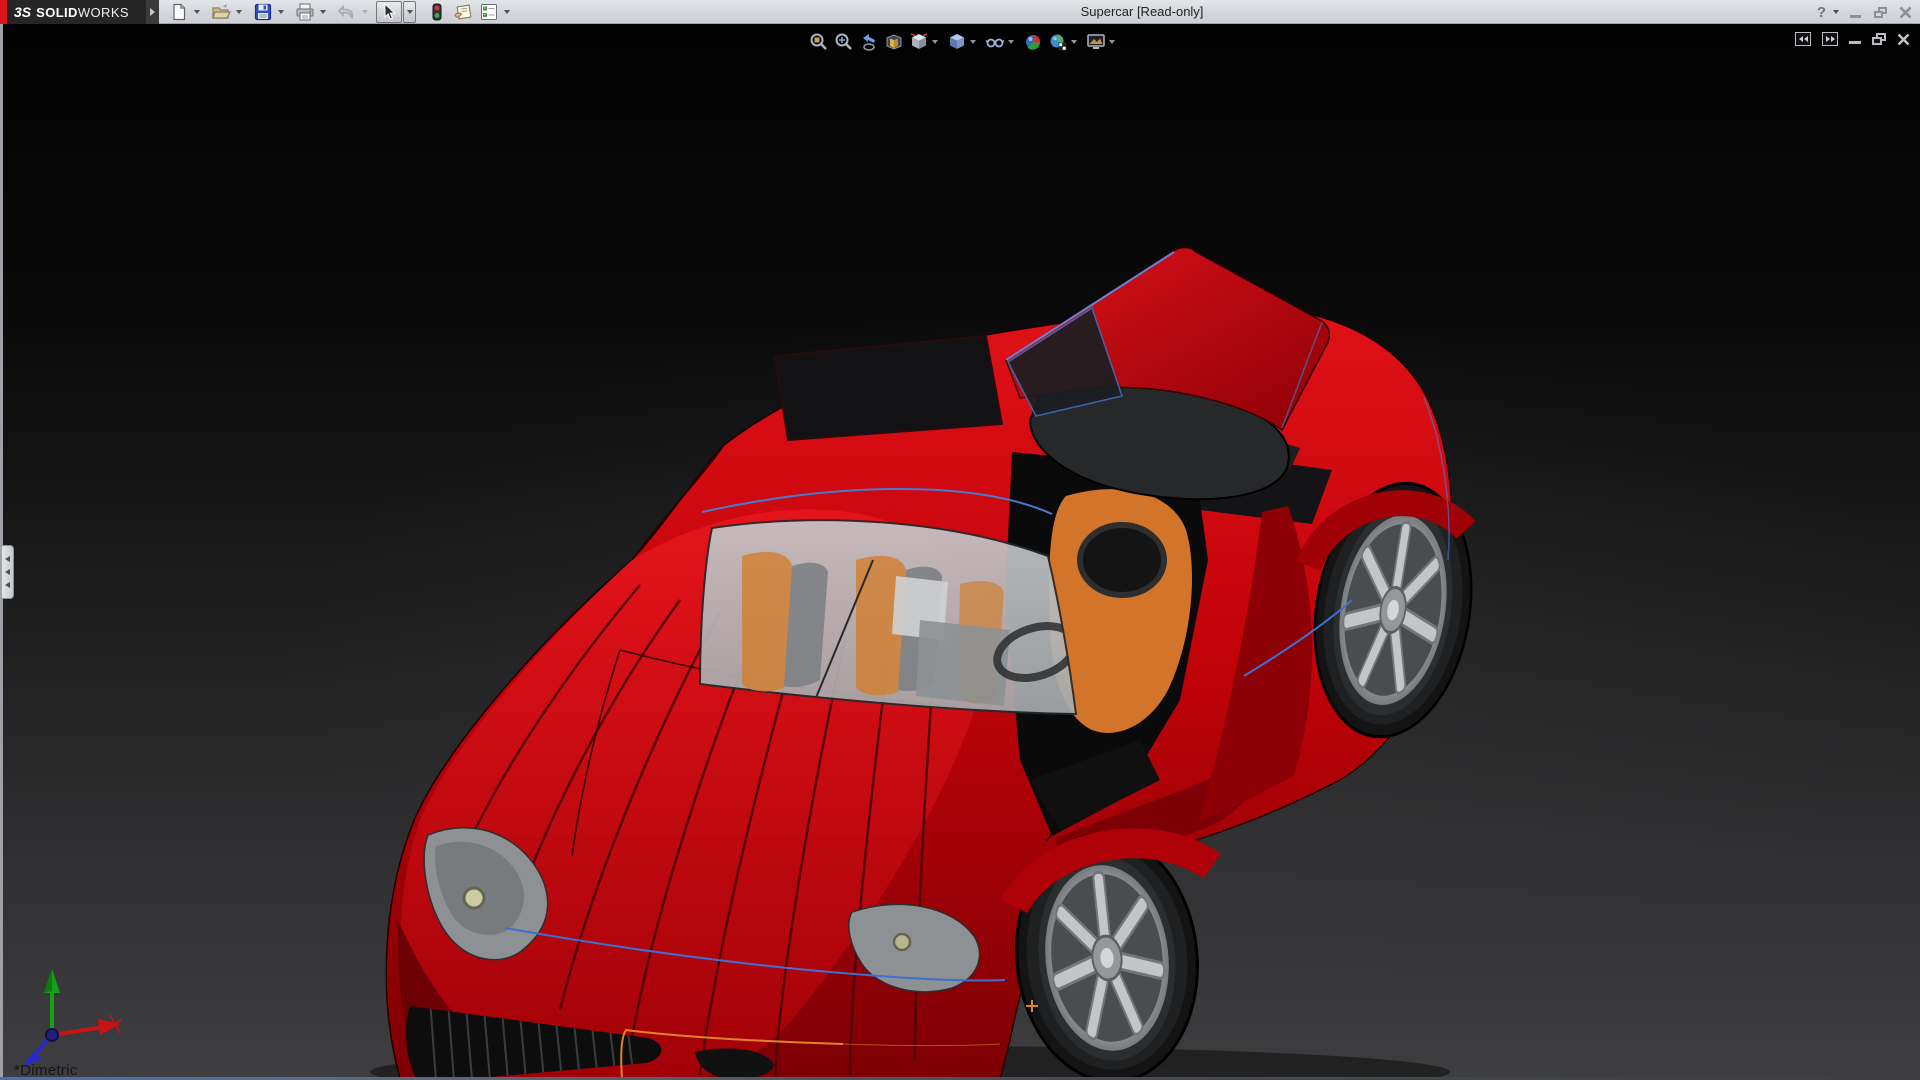  I want to click on previous-view-icon, so click(868, 42).